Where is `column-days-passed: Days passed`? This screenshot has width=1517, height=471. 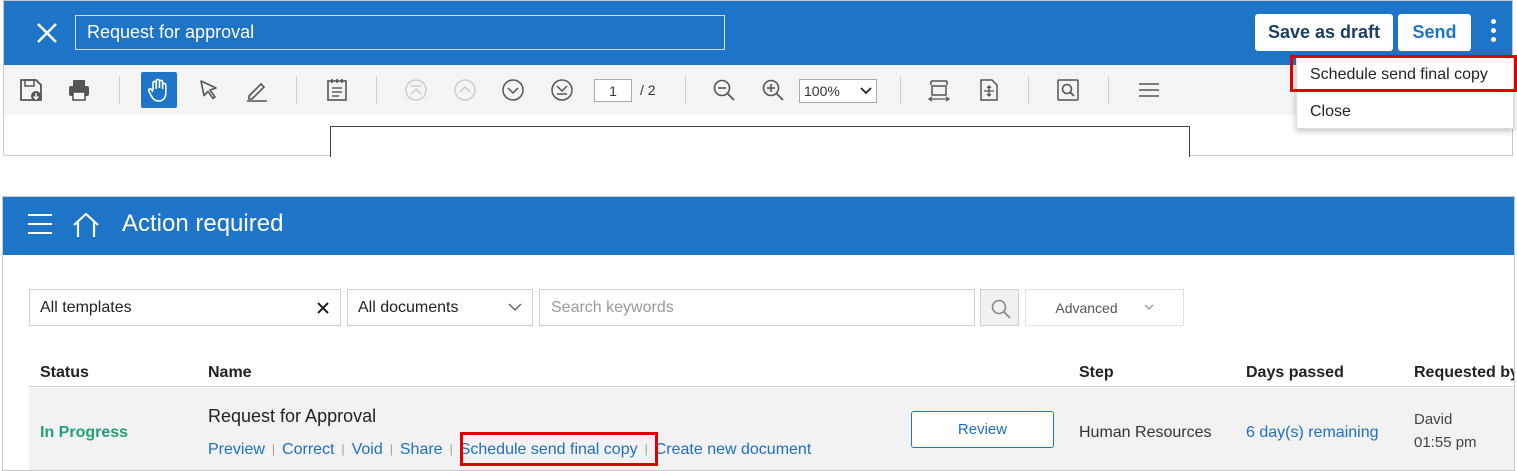
column-days-passed: Days passed is located at coordinates (1295, 373).